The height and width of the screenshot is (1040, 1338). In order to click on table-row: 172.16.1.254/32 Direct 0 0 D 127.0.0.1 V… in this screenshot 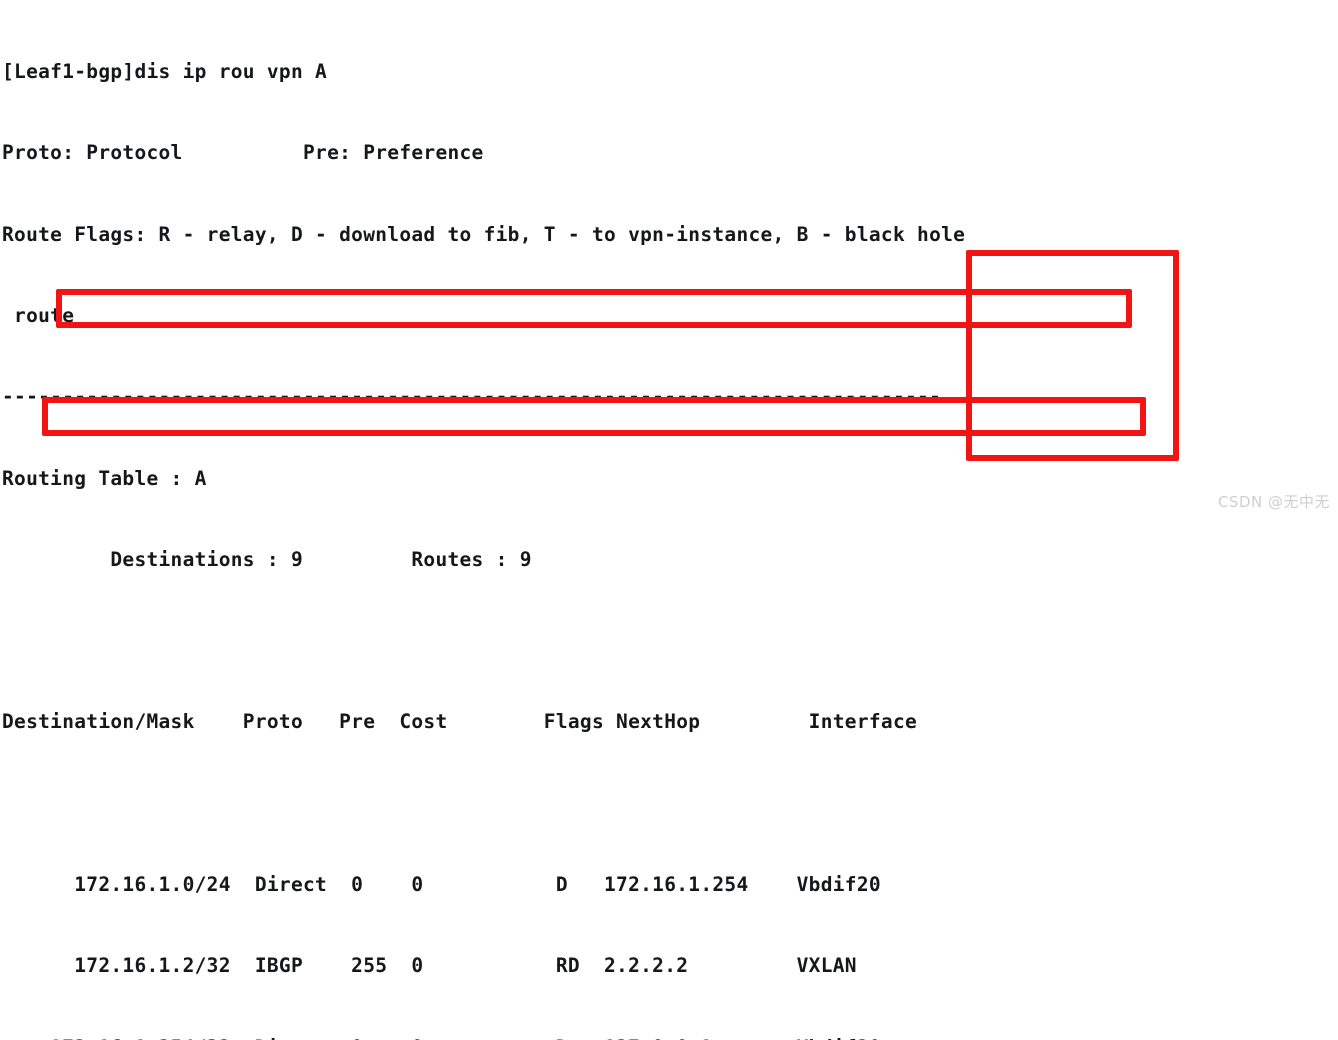, I will do `click(670, 1037)`.